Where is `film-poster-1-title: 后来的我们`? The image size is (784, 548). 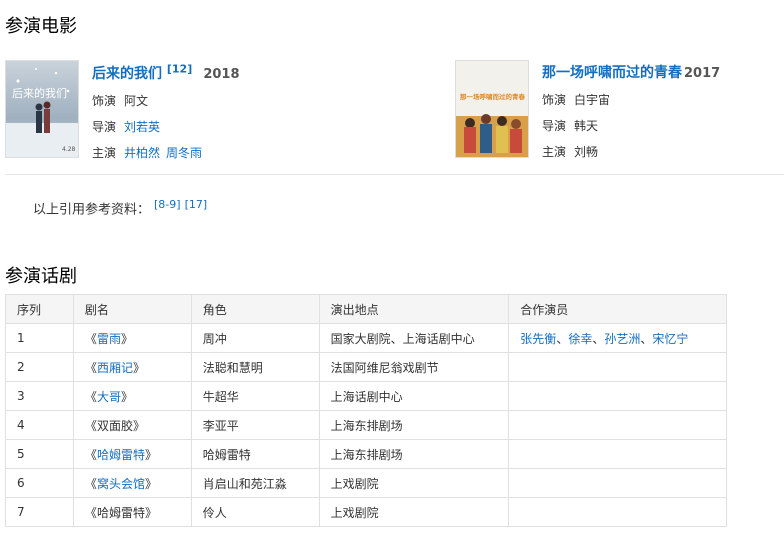
film-poster-1-title: 后来的我们 is located at coordinates (39, 93).